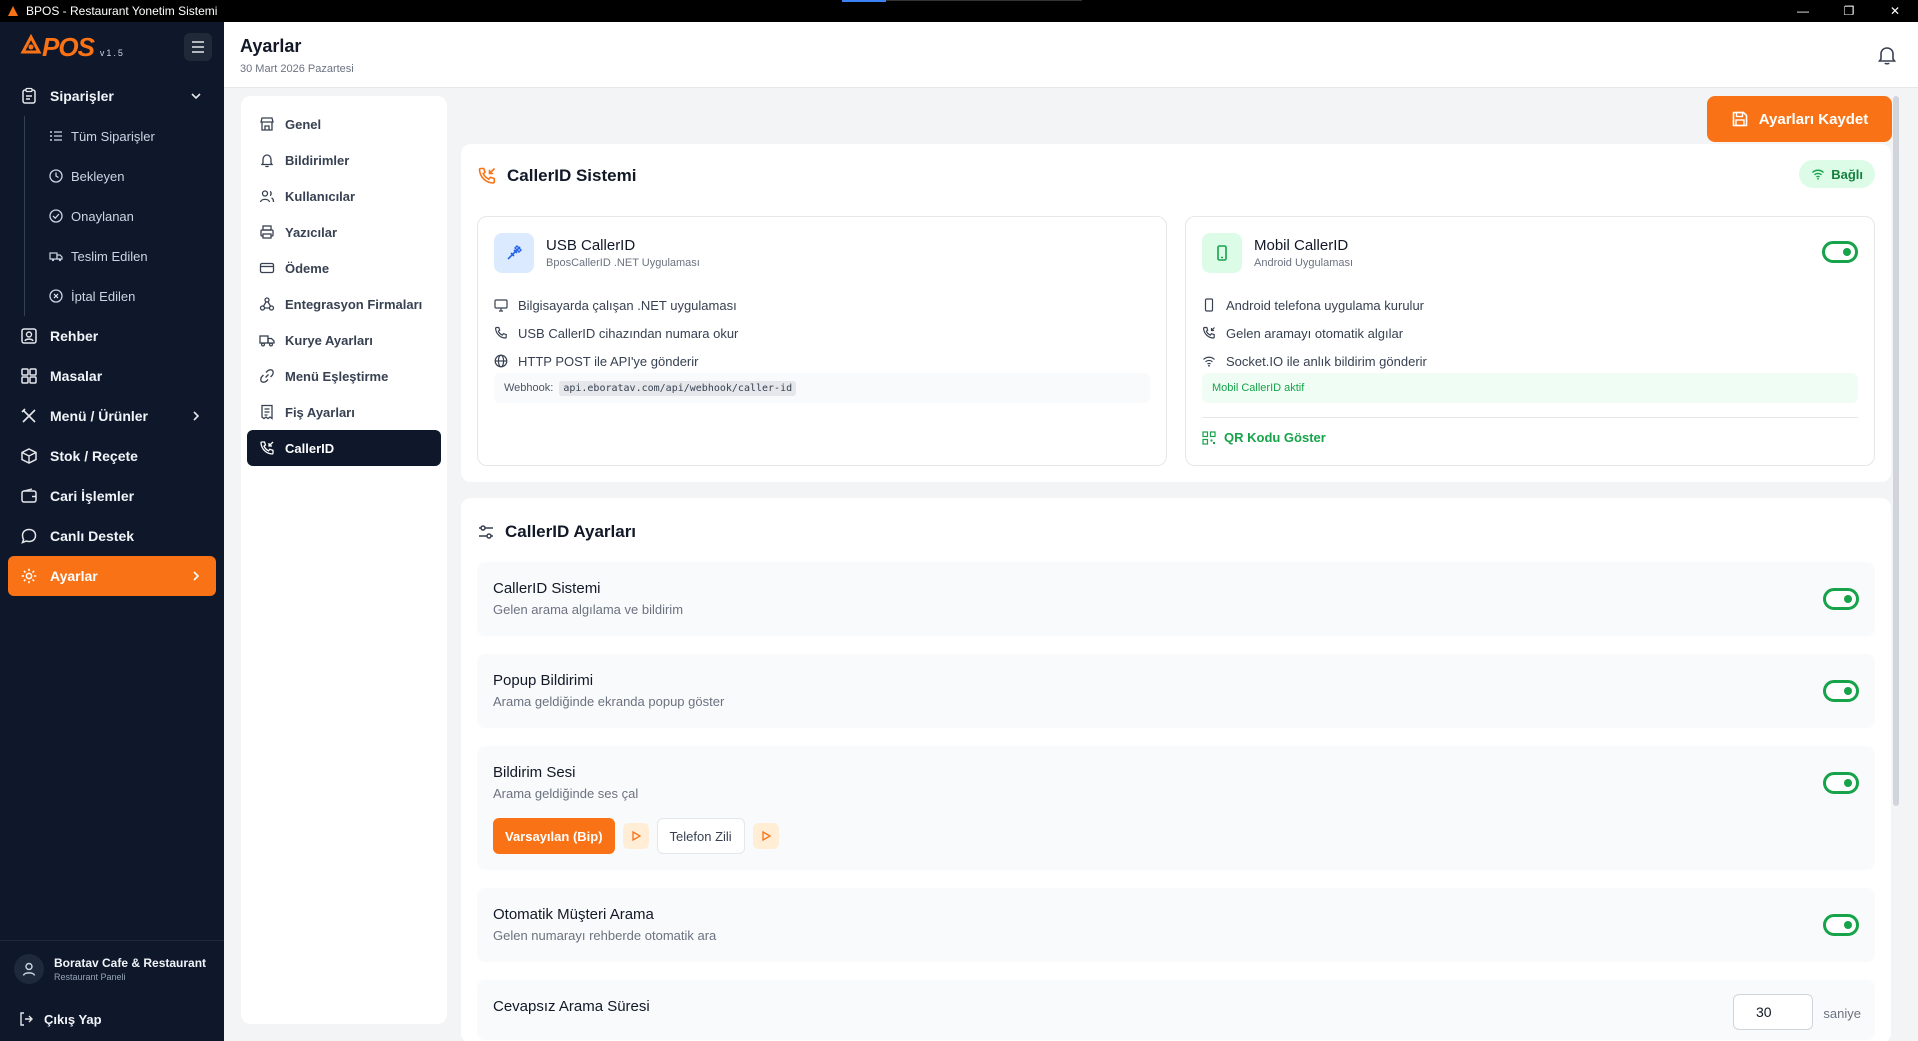 The height and width of the screenshot is (1041, 1918). What do you see at coordinates (307, 268) in the screenshot?
I see `settings-nav-label: Ödeme` at bounding box center [307, 268].